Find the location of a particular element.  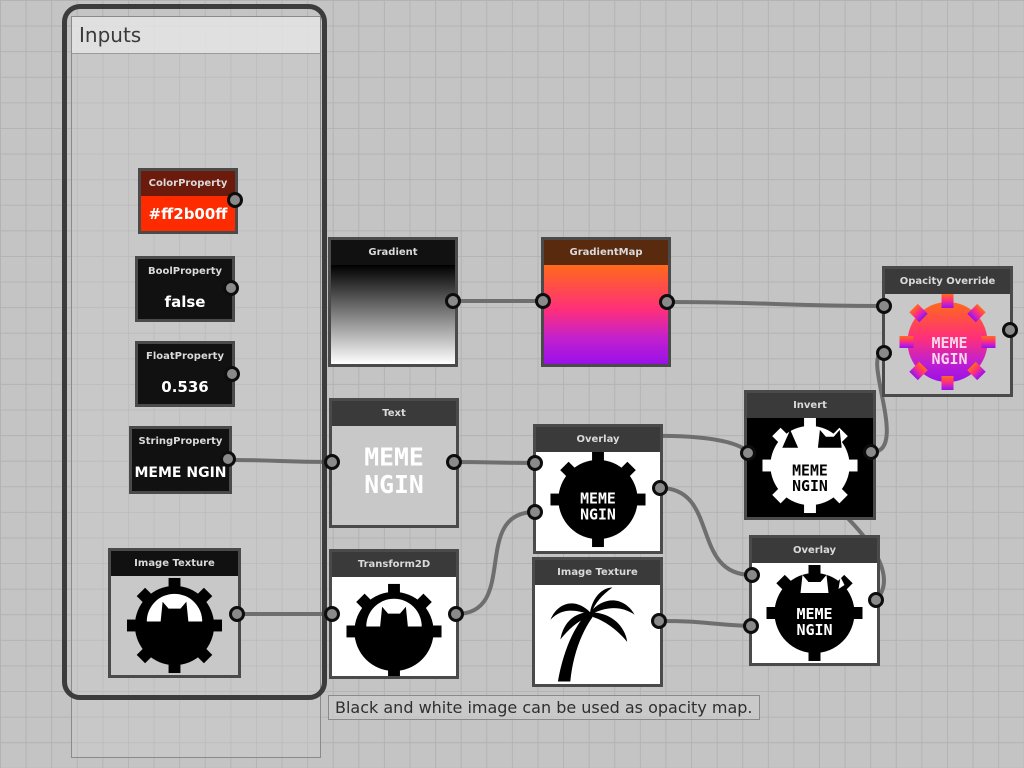

string-property-title: StringProperty is located at coordinates (180, 441).